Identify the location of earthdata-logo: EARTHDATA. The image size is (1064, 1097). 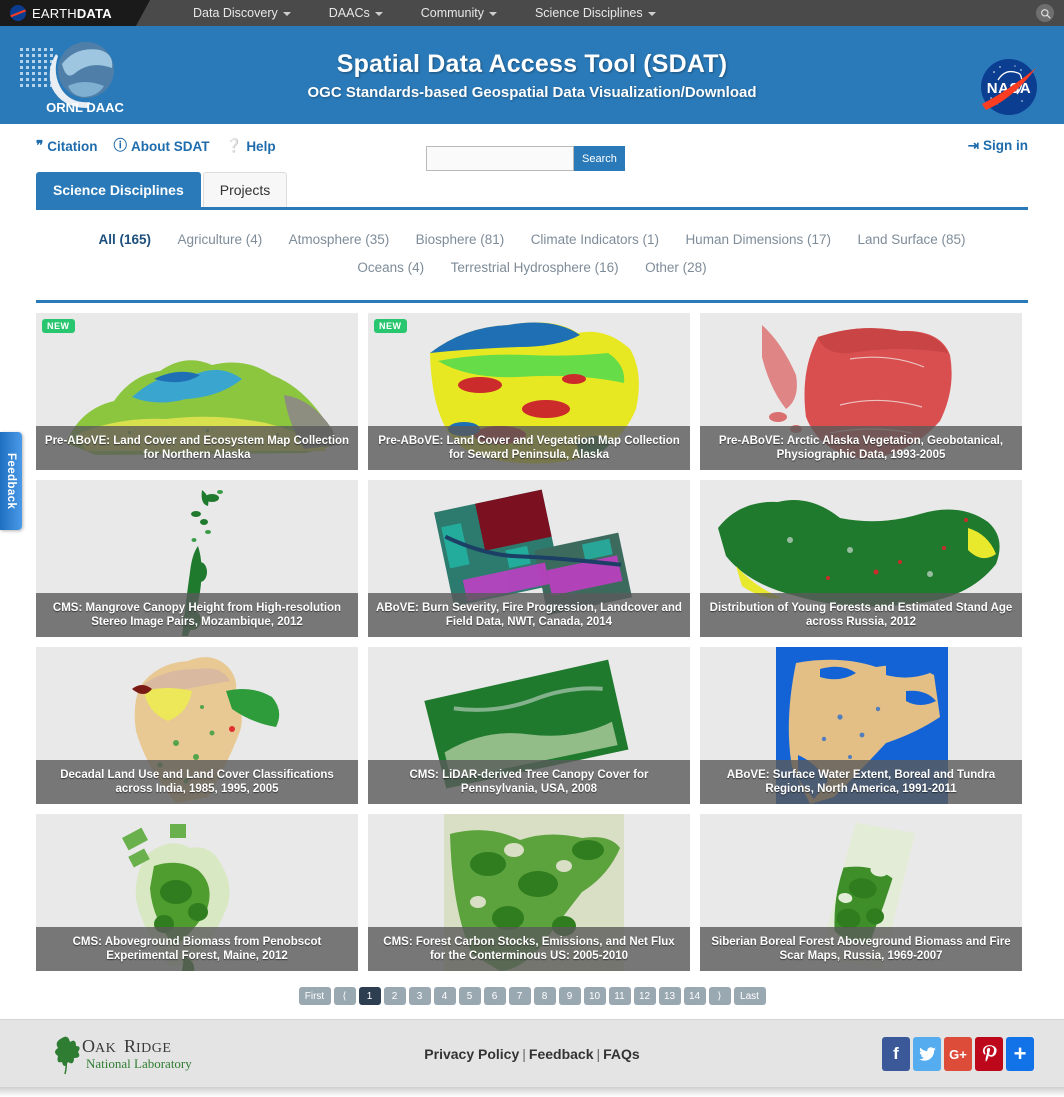
(75, 13).